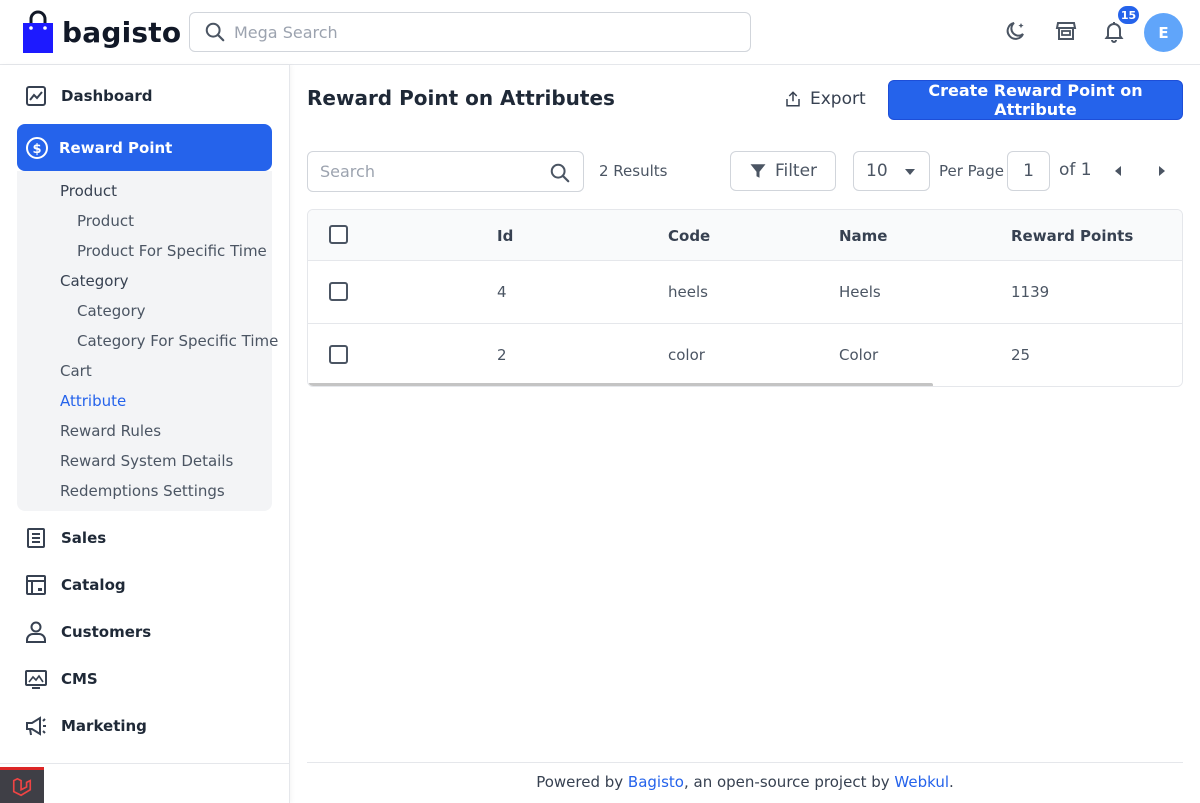 The width and height of the screenshot is (1200, 803). I want to click on monitor-icon, so click(36, 679).